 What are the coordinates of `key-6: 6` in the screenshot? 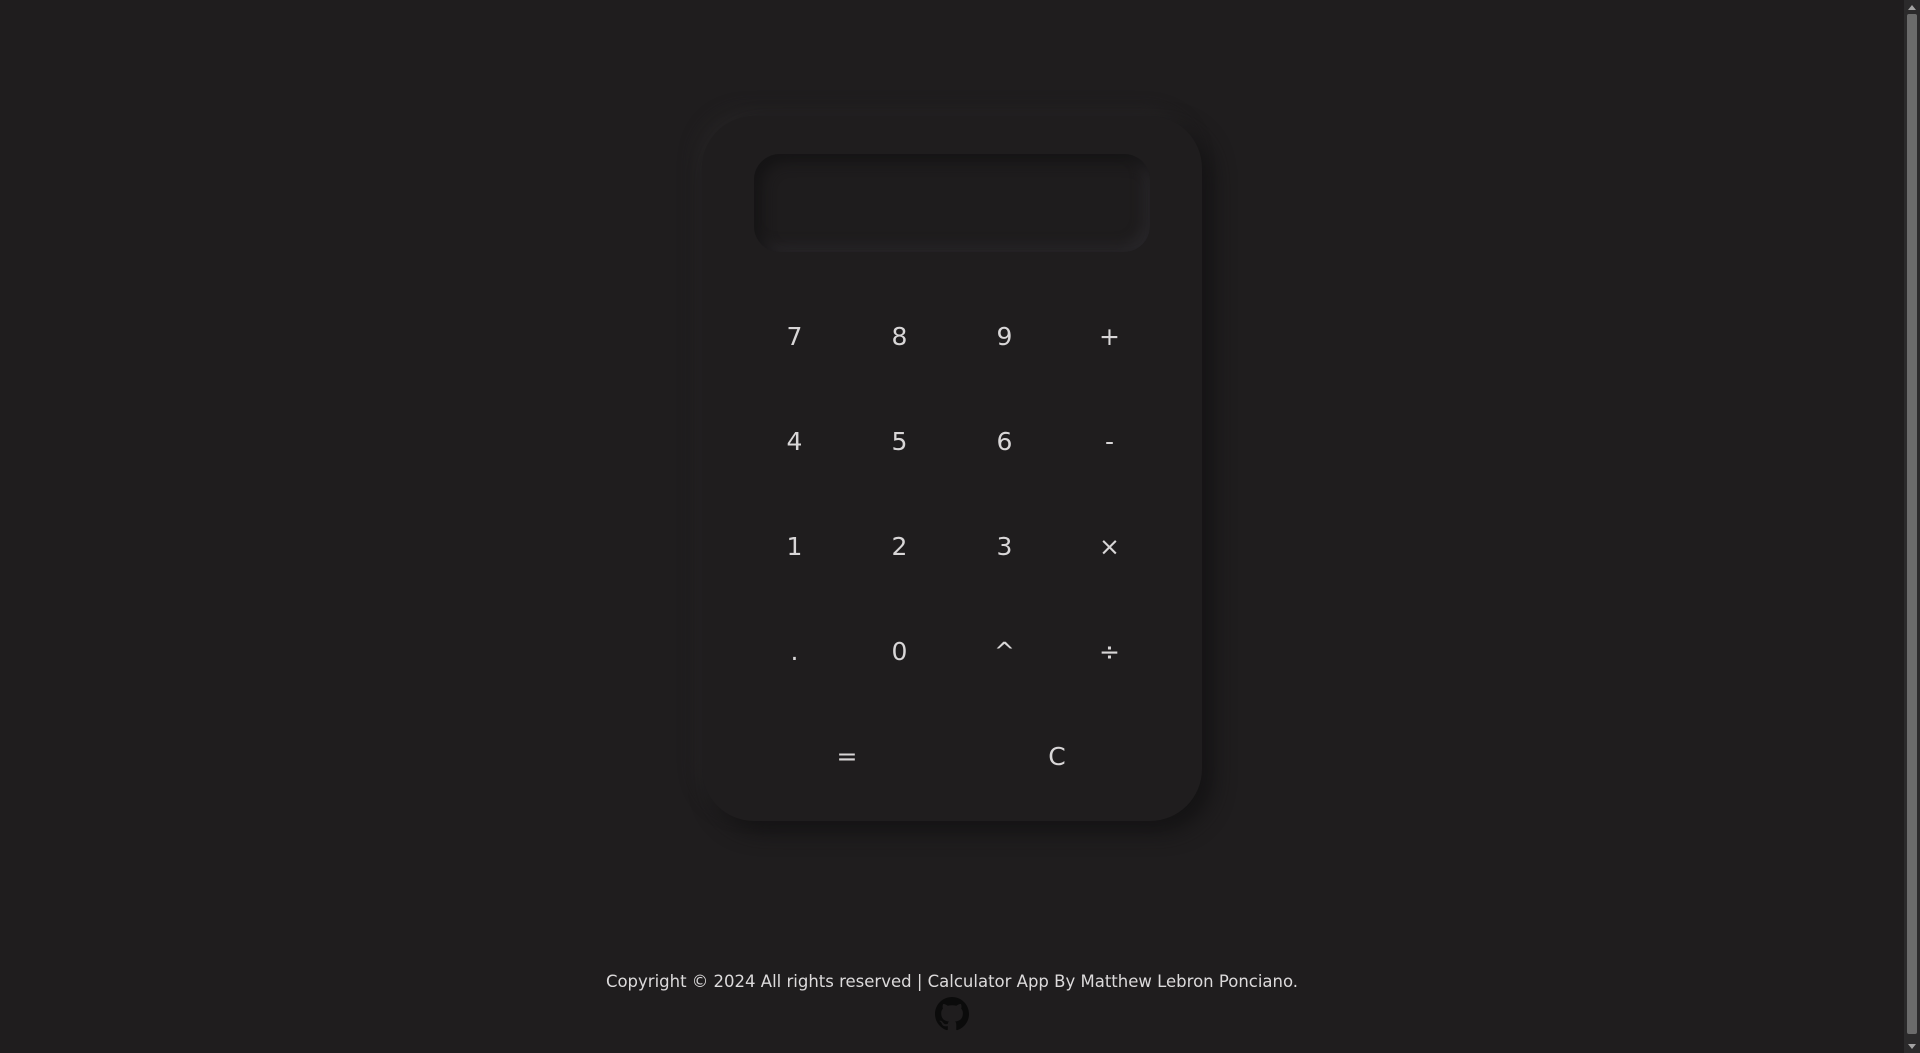 It's located at (1004, 441).